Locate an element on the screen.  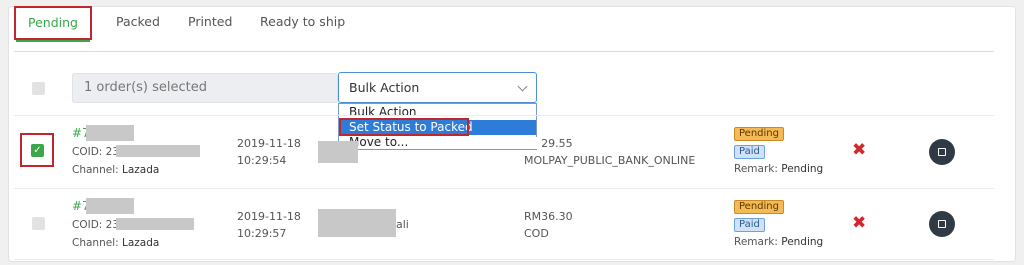
order-coid-2: COID: 23 is located at coordinates (96, 225).